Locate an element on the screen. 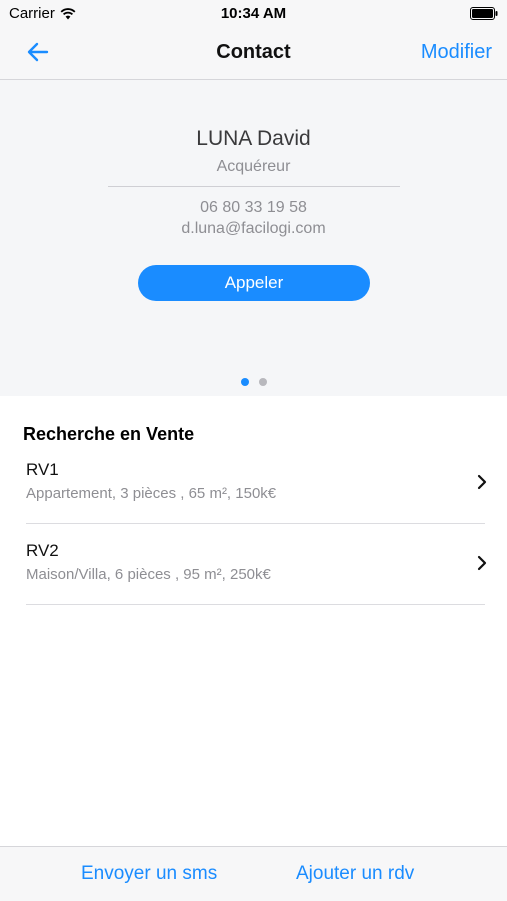  page-dot-active is located at coordinates (244, 382).